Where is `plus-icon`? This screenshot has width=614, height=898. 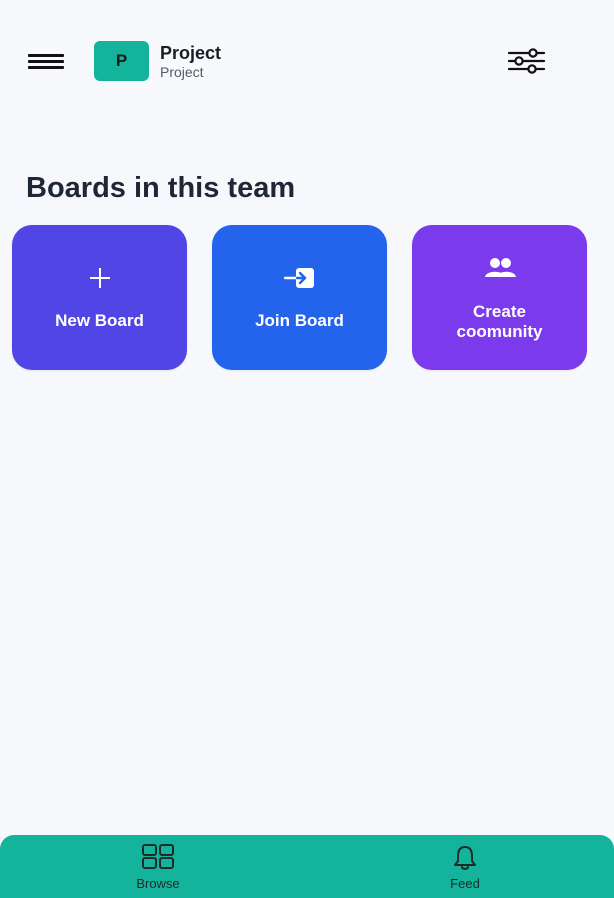
plus-icon is located at coordinates (99, 278).